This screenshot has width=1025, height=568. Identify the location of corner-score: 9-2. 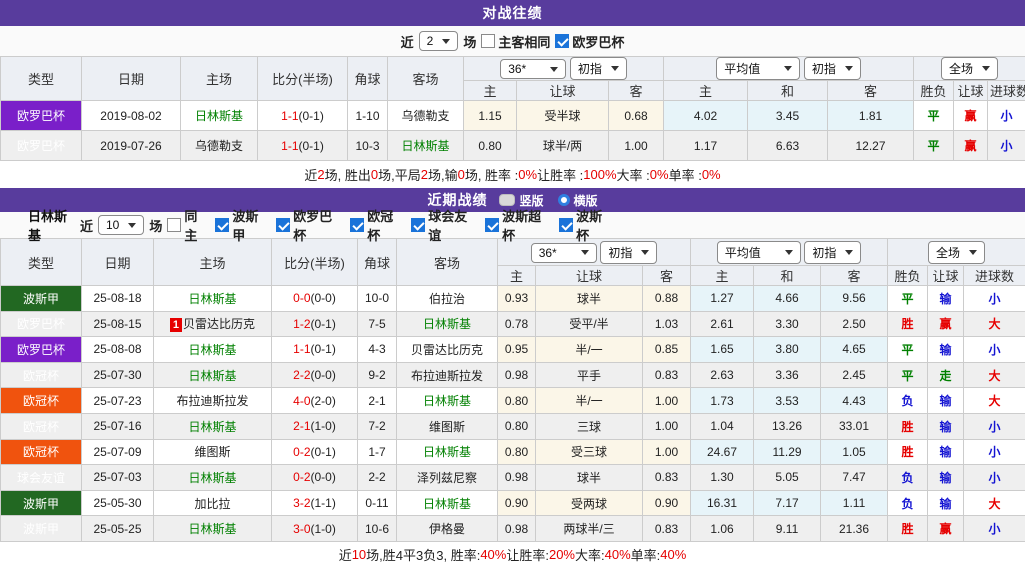
(377, 375).